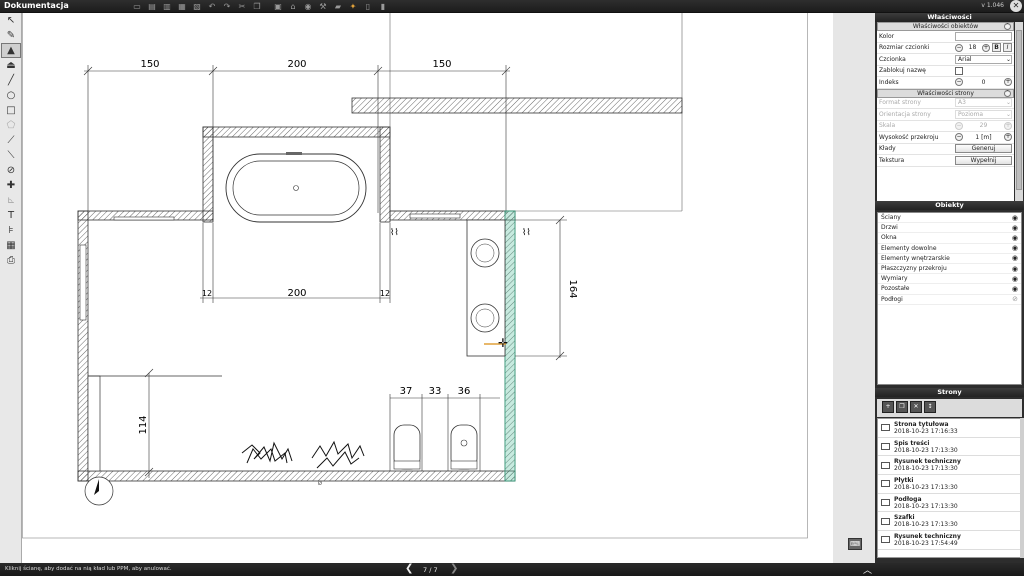 The image size is (1024, 576). I want to click on print-tool-icon: ⎙, so click(11, 260).